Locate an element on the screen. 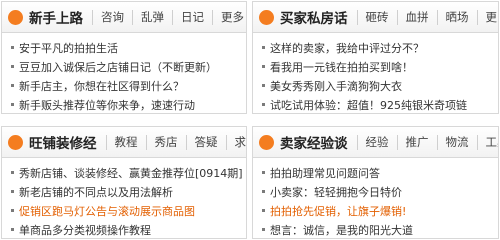 This screenshot has width=500, height=240. post-link: 新手贩头推荐位等你来争，速速行动 is located at coordinates (128, 104).